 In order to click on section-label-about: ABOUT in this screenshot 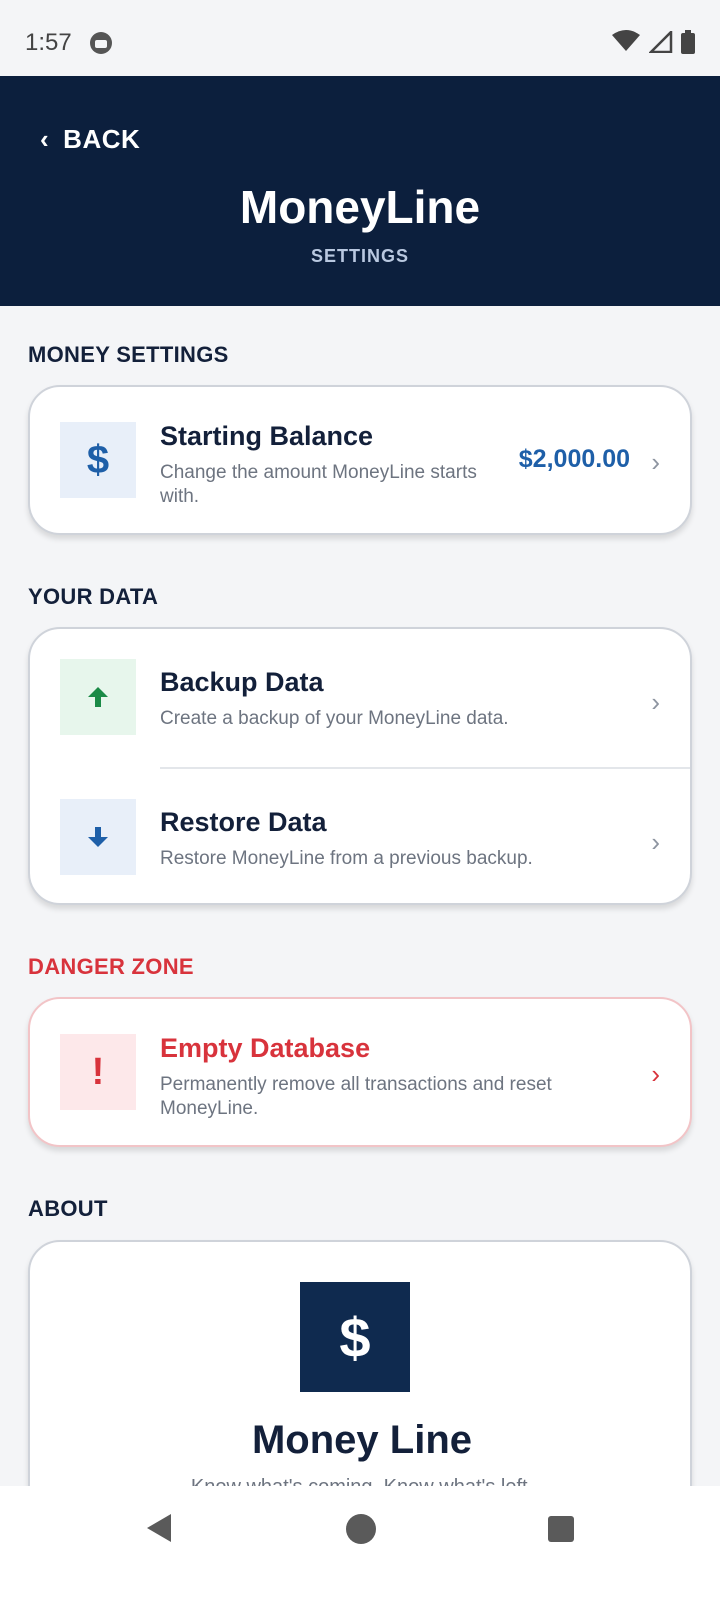, I will do `click(68, 1208)`.